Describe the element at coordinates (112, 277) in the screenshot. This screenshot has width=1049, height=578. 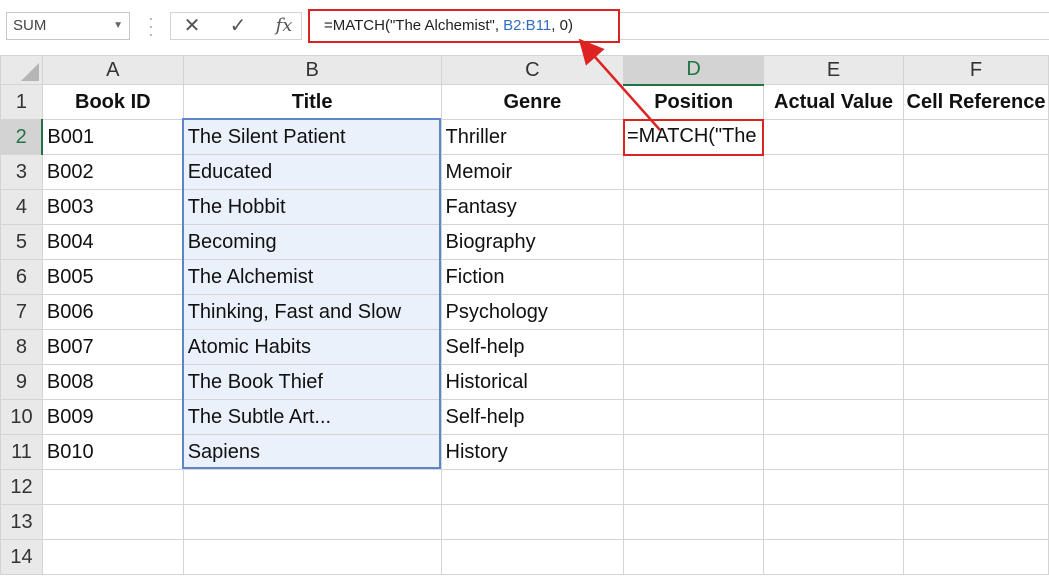
I see `cell-a6: B005` at that location.